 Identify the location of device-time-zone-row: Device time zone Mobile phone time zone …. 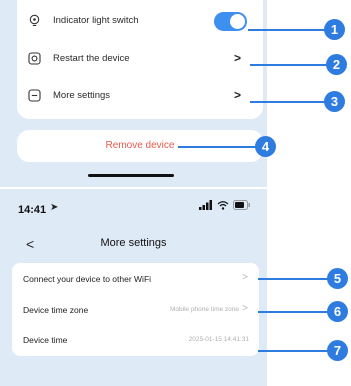
(135, 310).